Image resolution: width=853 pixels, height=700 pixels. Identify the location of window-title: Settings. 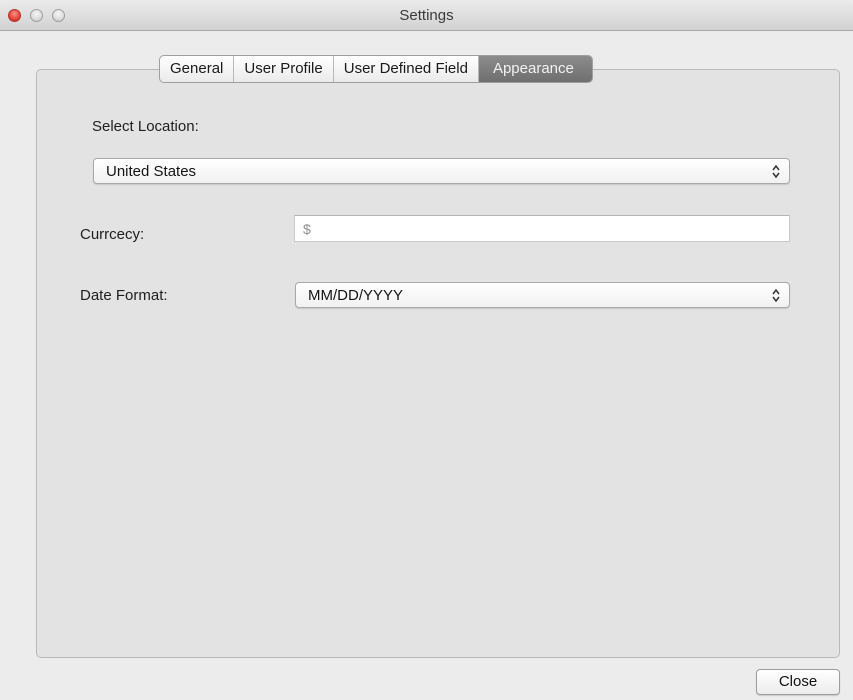
(426, 15).